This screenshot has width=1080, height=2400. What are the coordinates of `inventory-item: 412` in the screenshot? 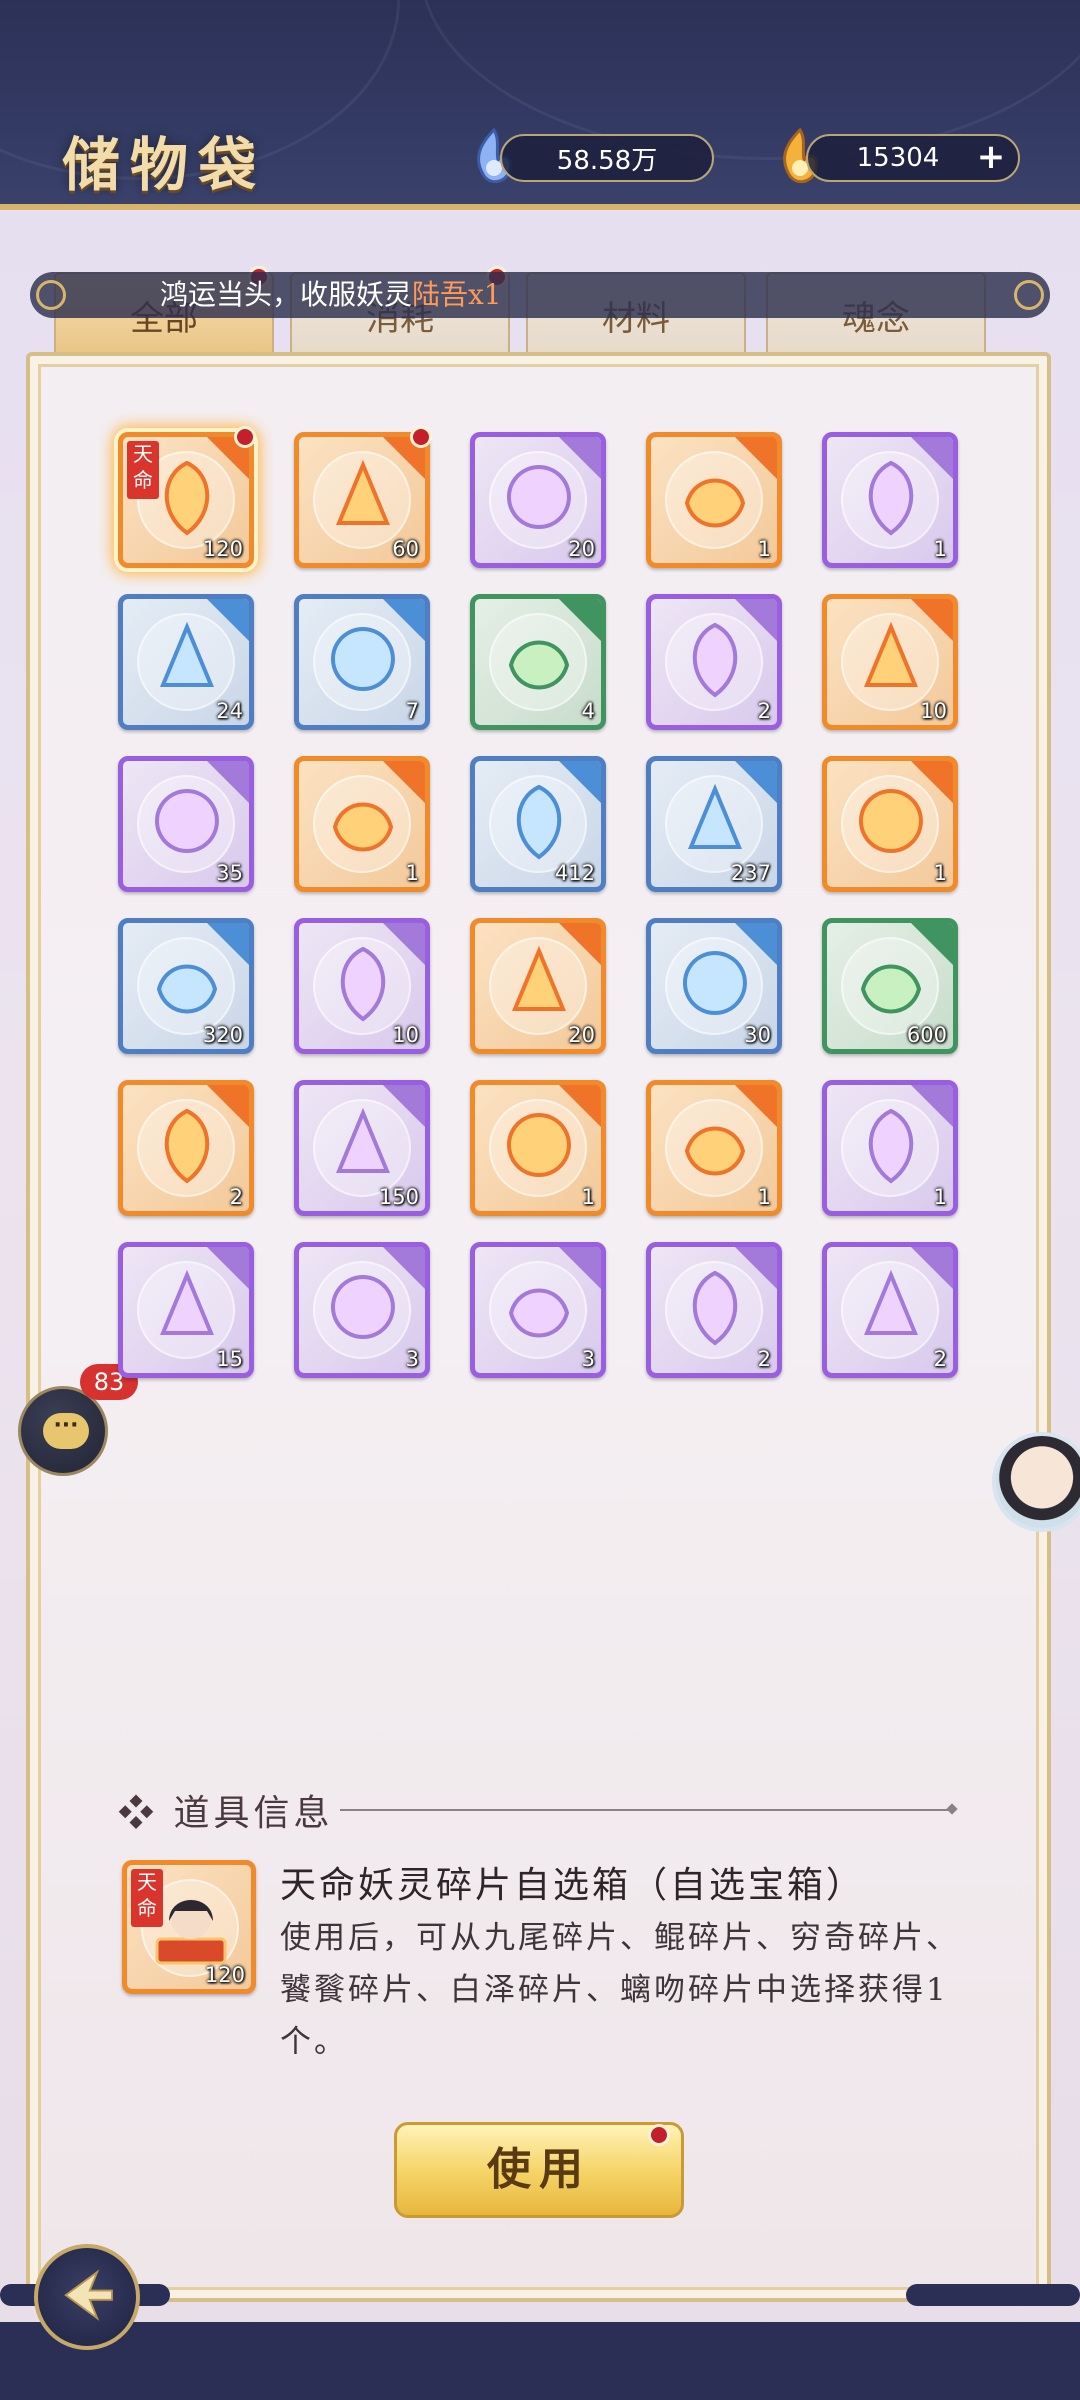 It's located at (538, 824).